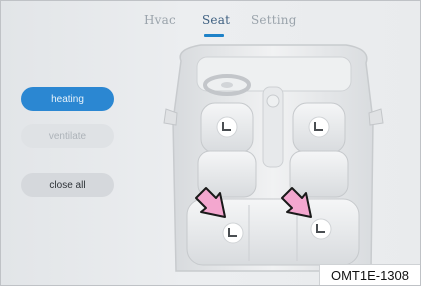  What do you see at coordinates (227, 150) in the screenshot?
I see `front-left-seat` at bounding box center [227, 150].